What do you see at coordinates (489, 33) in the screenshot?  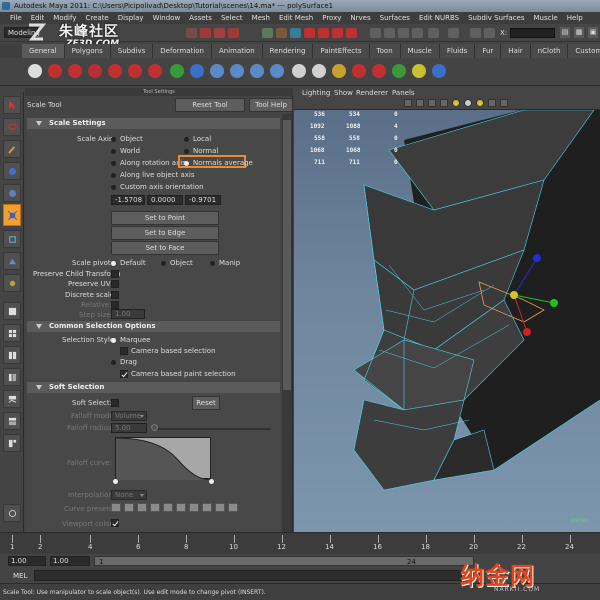 I see `sidebar-toggle-icon` at bounding box center [489, 33].